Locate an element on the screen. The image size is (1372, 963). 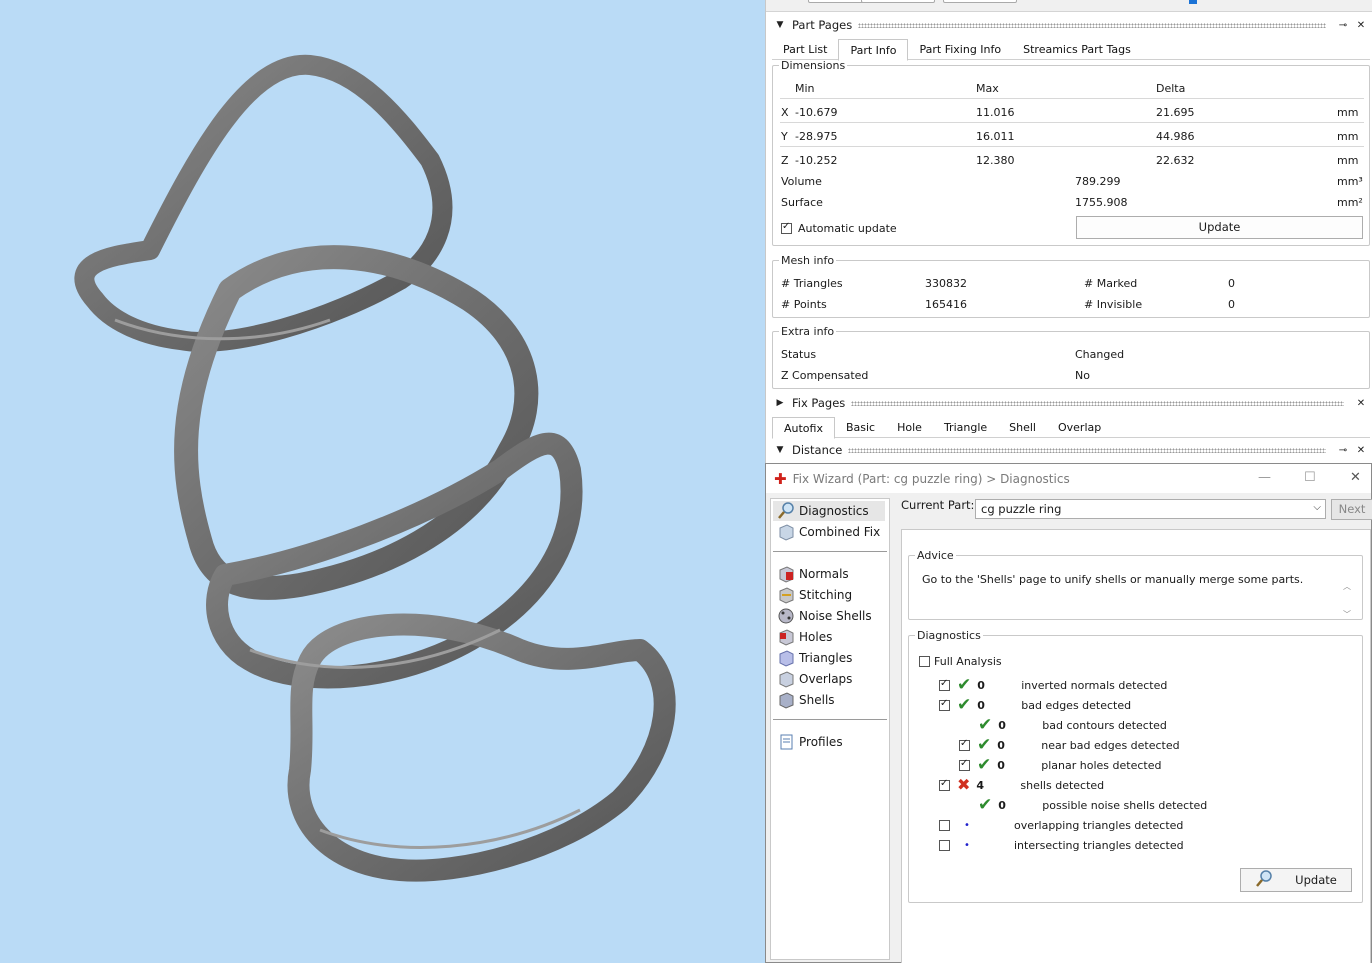
diagnostics-update-button: Update is located at coordinates (1296, 880).